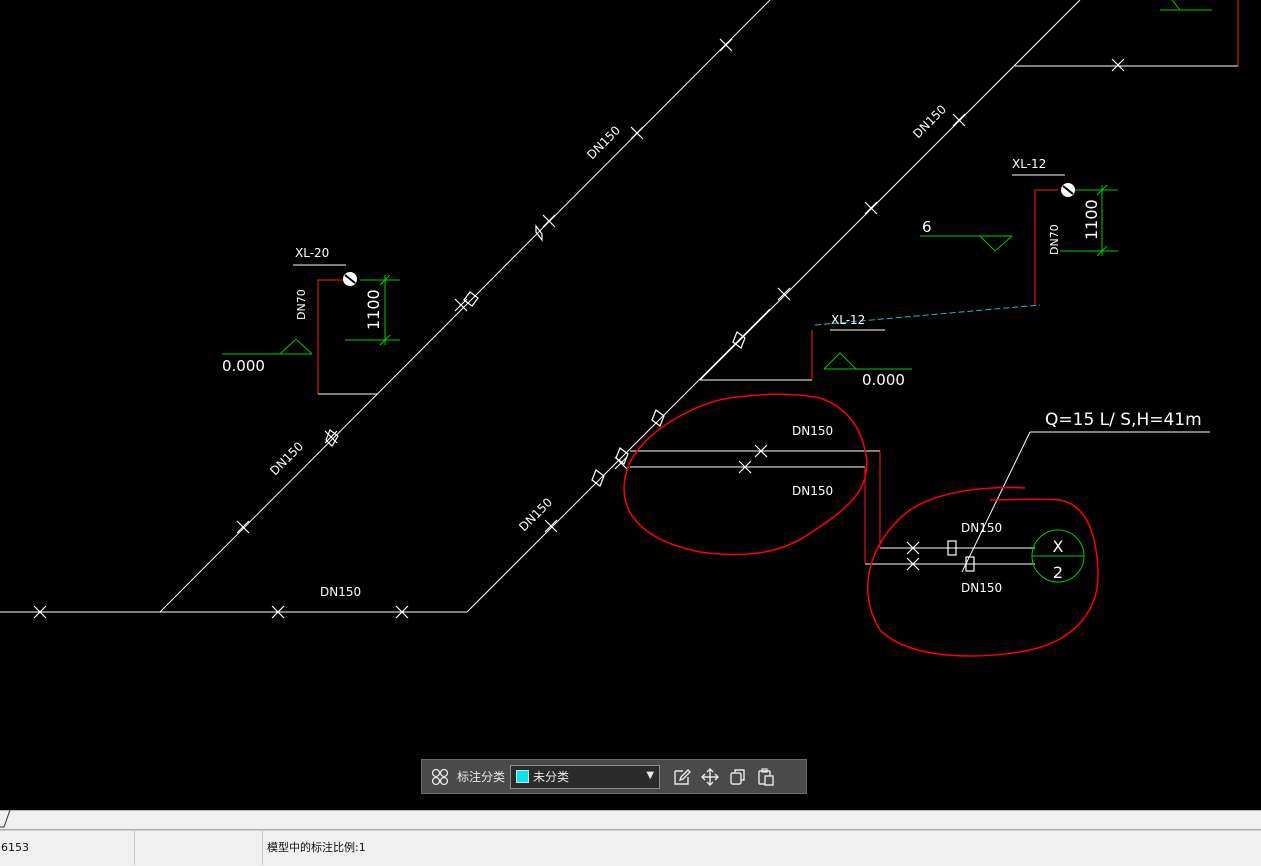  I want to click on chevron-down-icon: ▼, so click(650, 775).